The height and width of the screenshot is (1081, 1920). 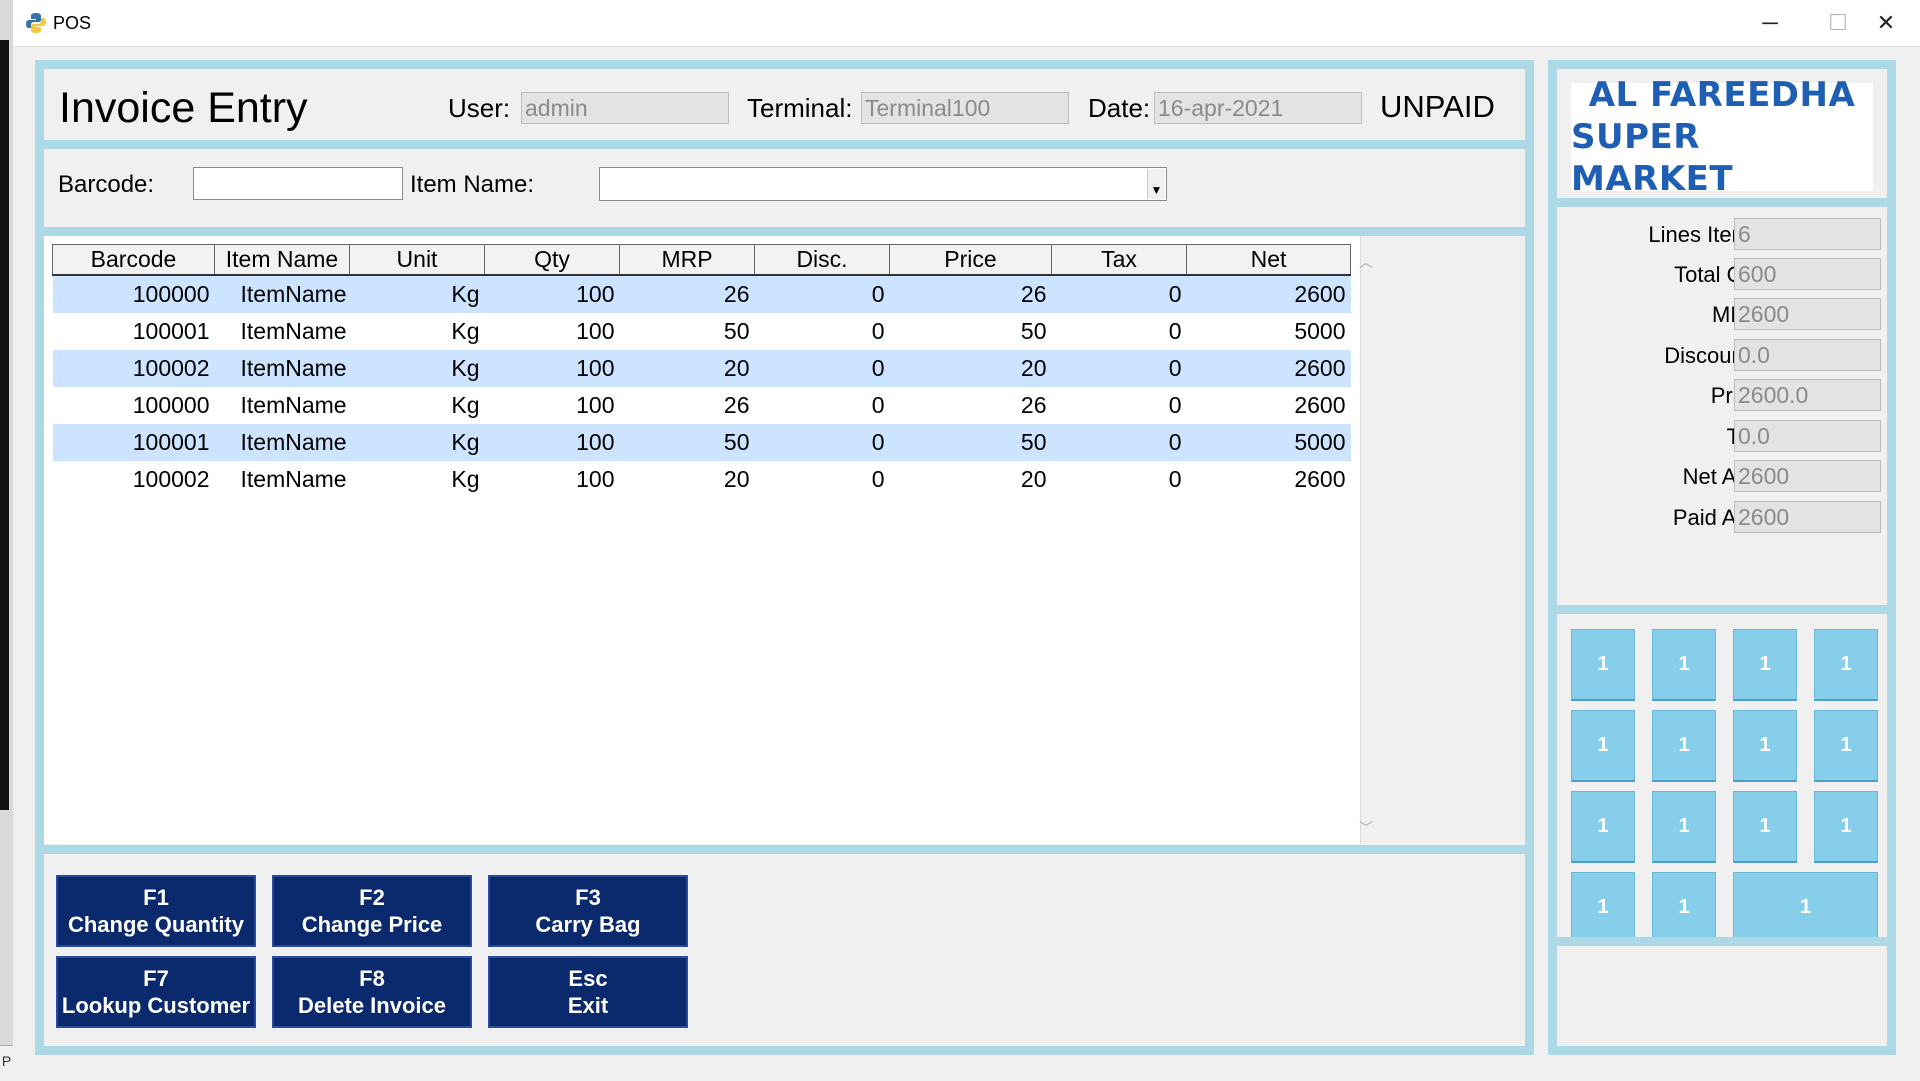 I want to click on f8-delete-invoice-button: F8 Delete Invoice, so click(x=372, y=992).